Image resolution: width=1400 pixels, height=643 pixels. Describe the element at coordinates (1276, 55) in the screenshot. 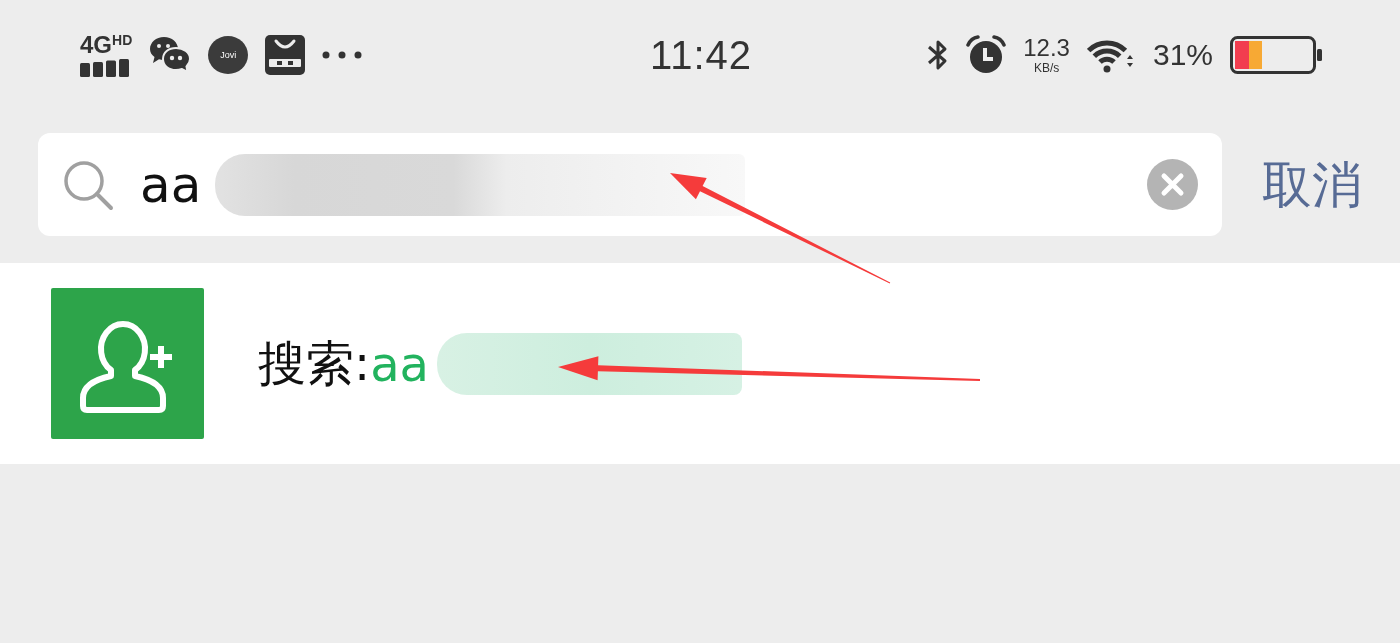

I see `battery-icon` at that location.